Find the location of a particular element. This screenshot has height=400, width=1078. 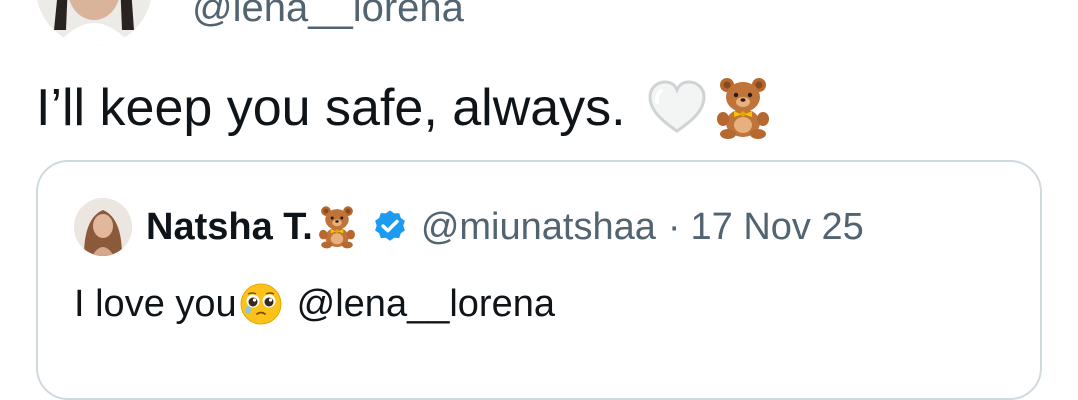

quoted-tweet-header: Natsha T. @miunatshaa · 17 Nov 25 is located at coordinates (469, 227).